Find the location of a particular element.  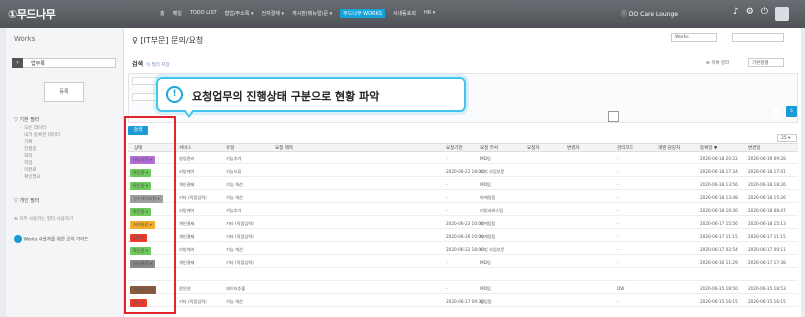

guide-link: Works 사용자를 위한 공지 가이드 is located at coordinates (51, 239).